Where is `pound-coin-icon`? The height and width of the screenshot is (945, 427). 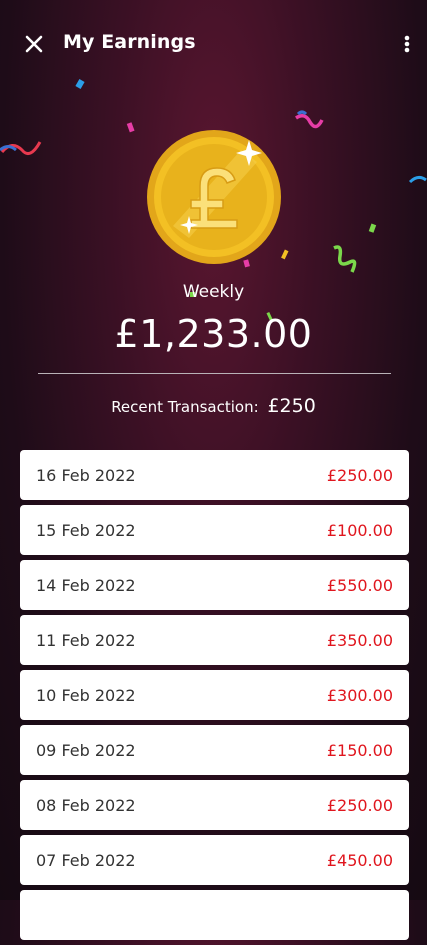
pound-coin-icon is located at coordinates (214, 197).